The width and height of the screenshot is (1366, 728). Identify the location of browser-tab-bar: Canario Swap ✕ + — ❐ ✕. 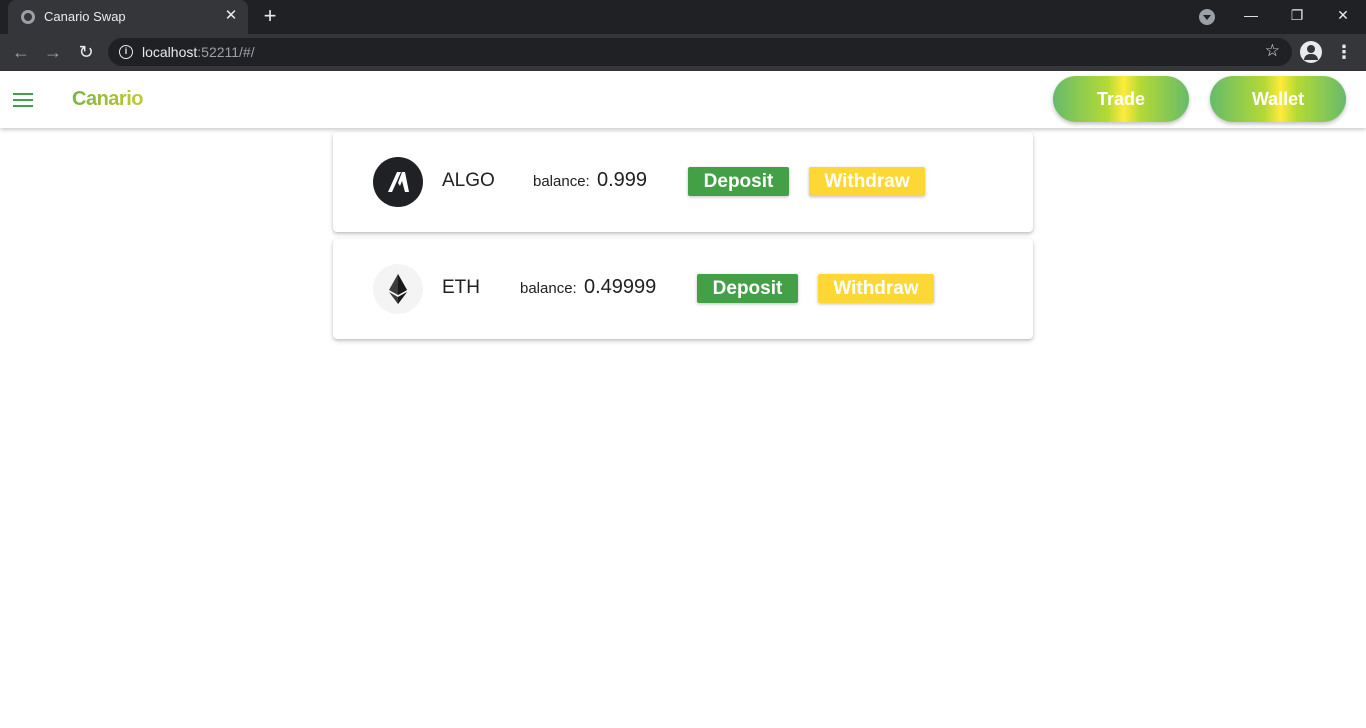
(683, 17).